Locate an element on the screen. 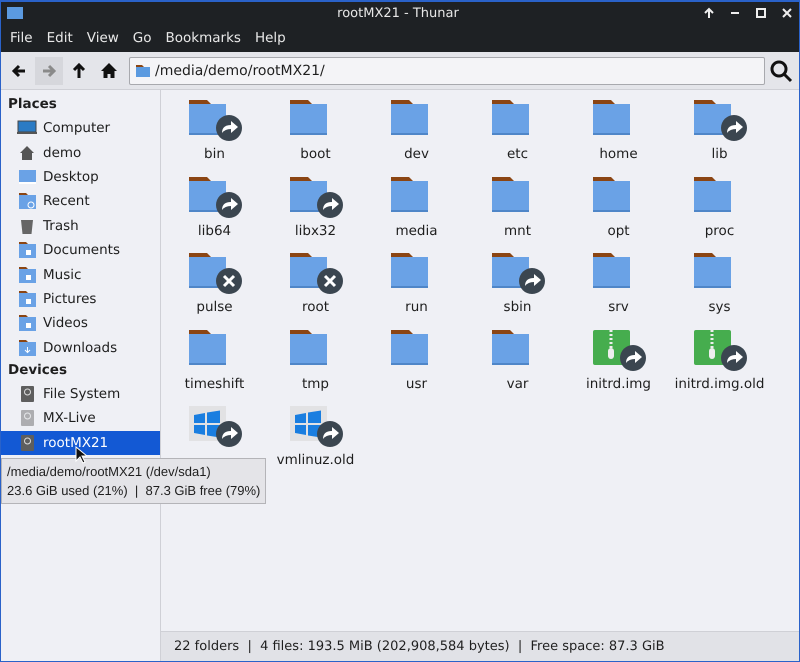  sidebar-item: Computer is located at coordinates (80, 128).